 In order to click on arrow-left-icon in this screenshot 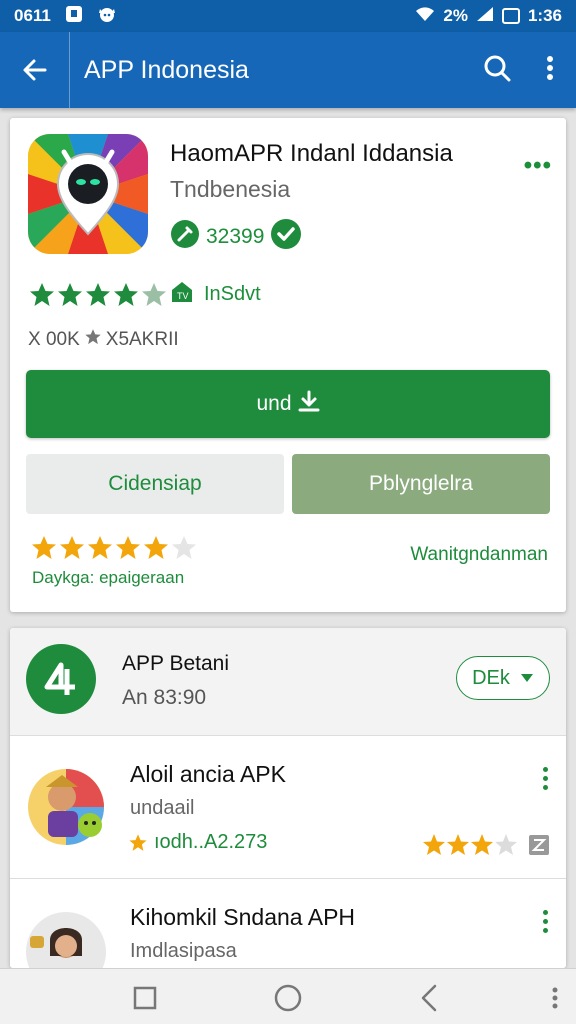, I will do `click(34, 70)`.